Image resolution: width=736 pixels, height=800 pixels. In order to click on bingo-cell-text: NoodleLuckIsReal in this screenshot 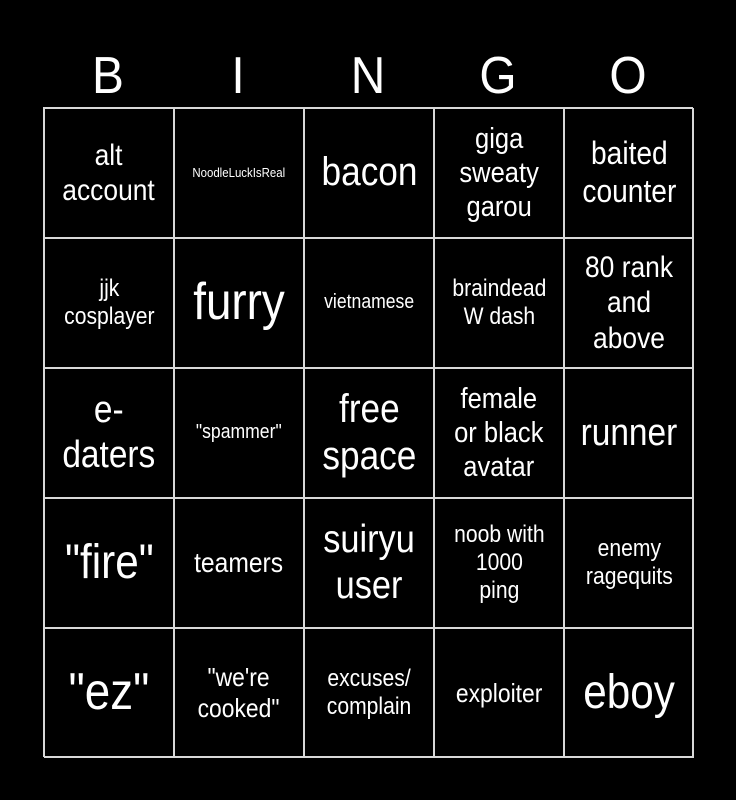, I will do `click(239, 173)`.